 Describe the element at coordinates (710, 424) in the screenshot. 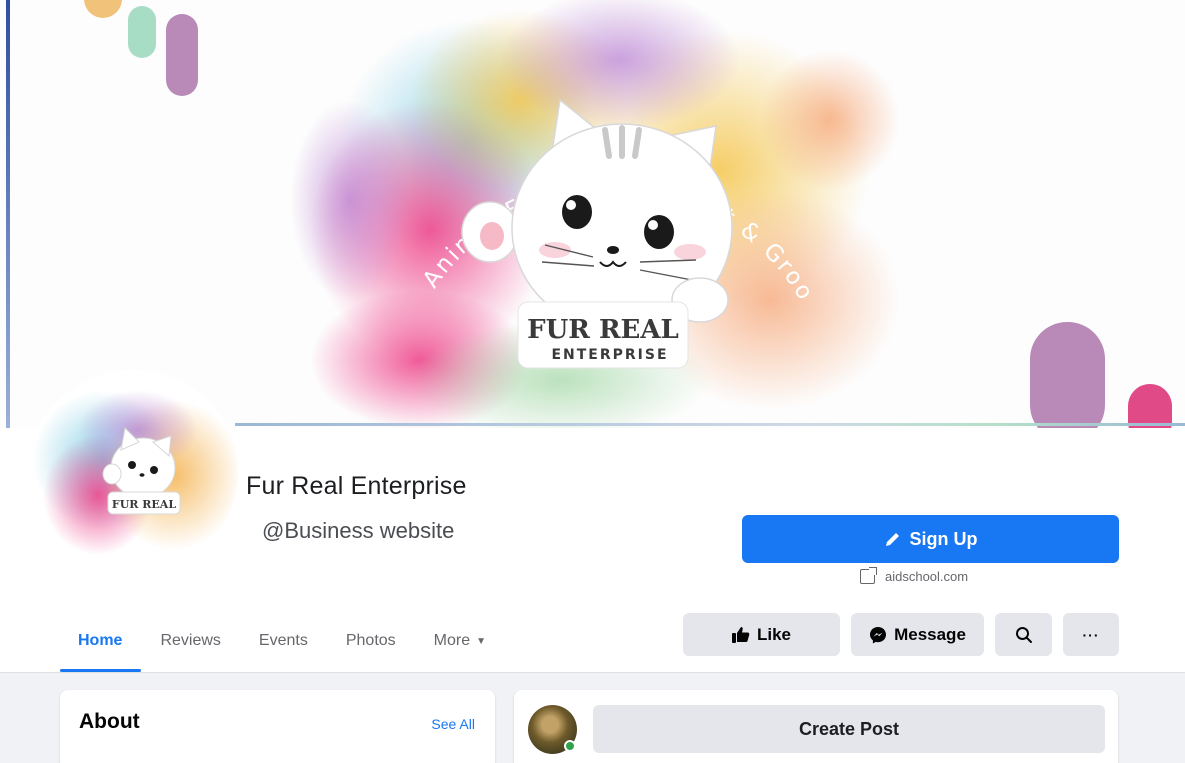

I see `cover-bottom-line` at that location.